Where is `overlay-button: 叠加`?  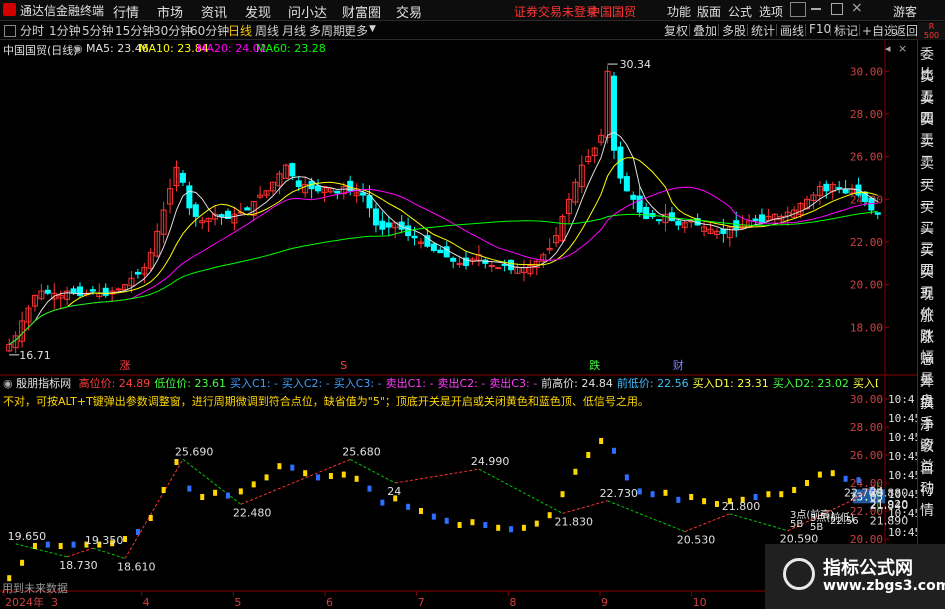 overlay-button: 叠加 is located at coordinates (705, 30).